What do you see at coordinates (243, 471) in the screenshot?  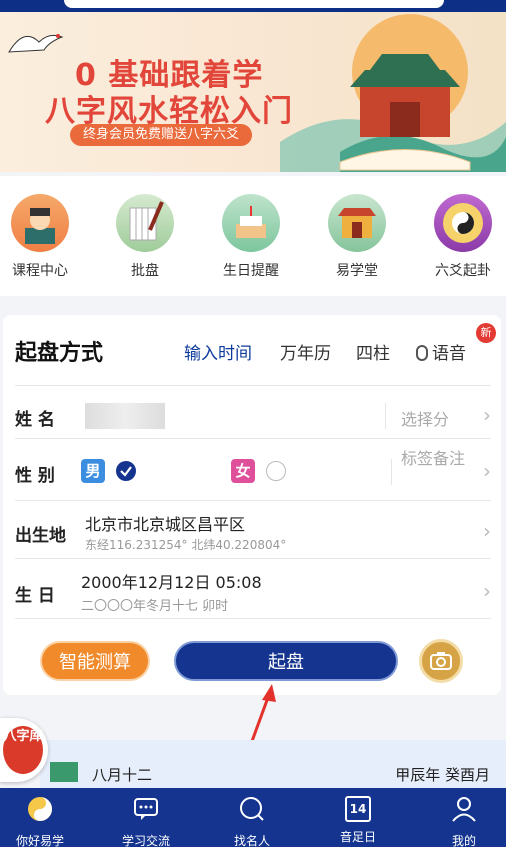 I see `female-option: 女` at bounding box center [243, 471].